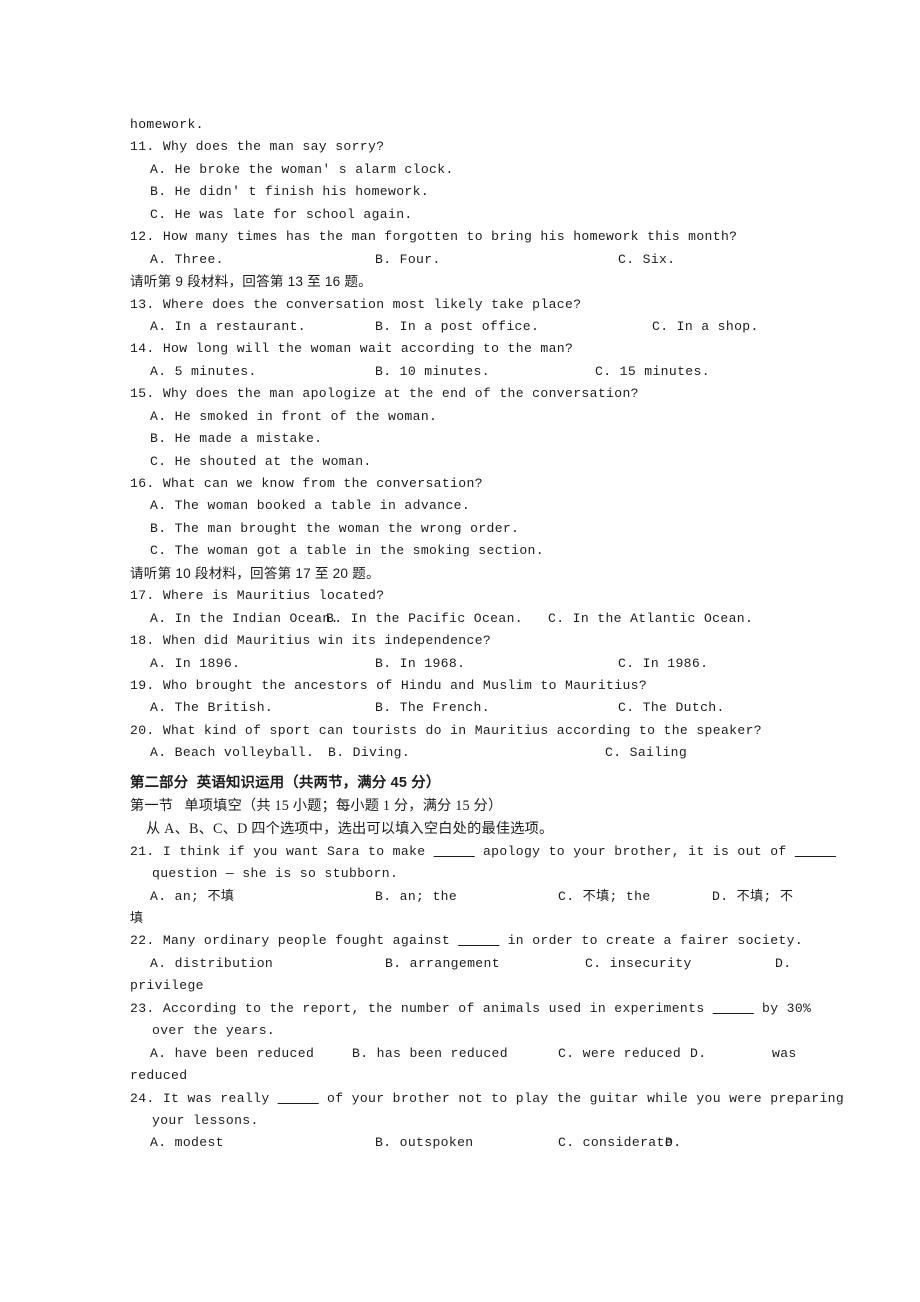 The image size is (920, 1302). I want to click on option-24-c: C. considerate, so click(615, 1143).